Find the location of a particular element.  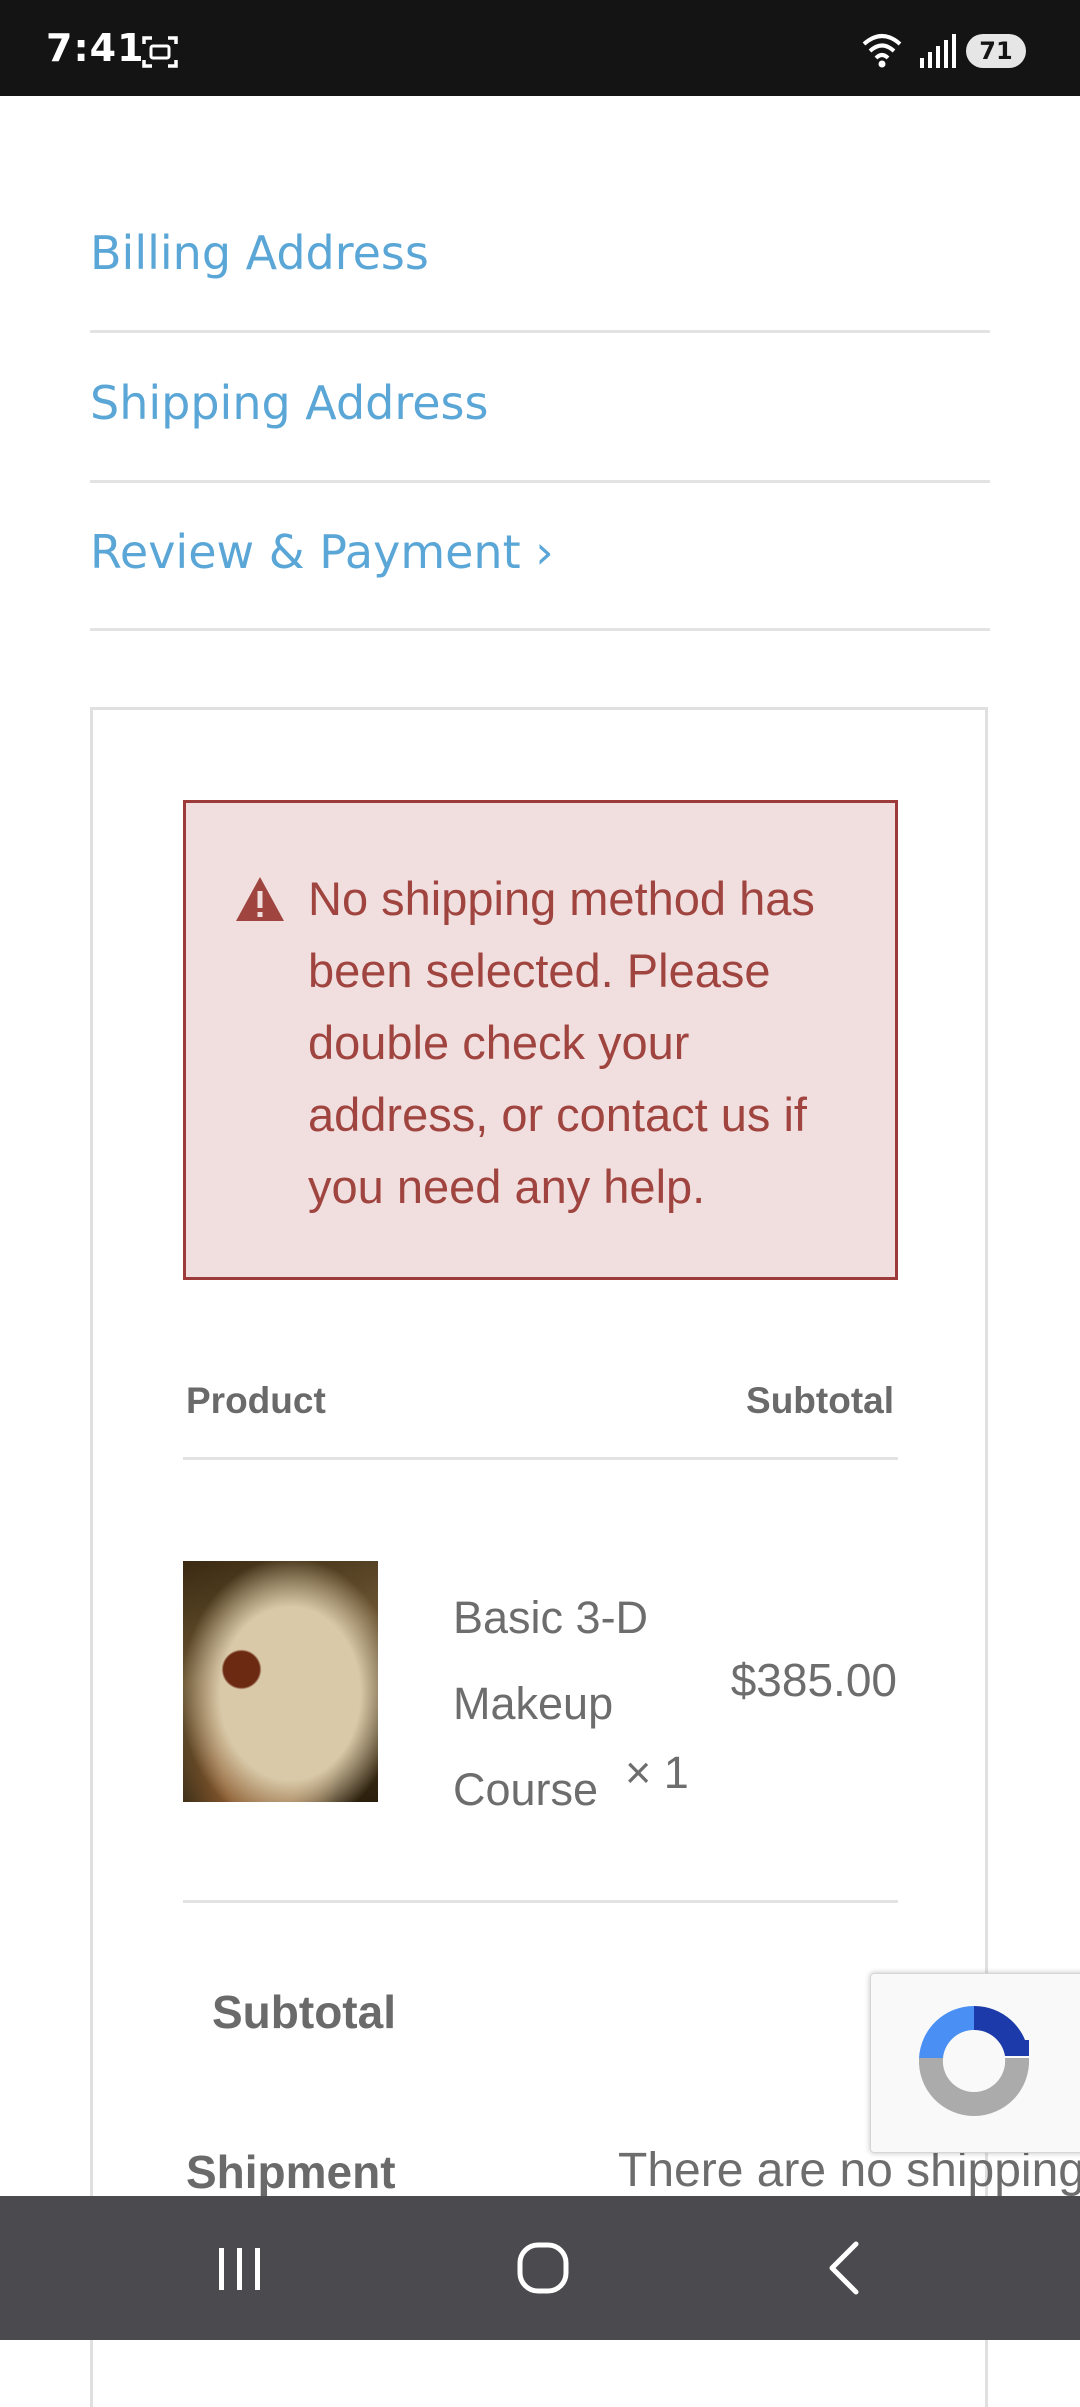

status-bar: 7:41 71 is located at coordinates (540, 48).